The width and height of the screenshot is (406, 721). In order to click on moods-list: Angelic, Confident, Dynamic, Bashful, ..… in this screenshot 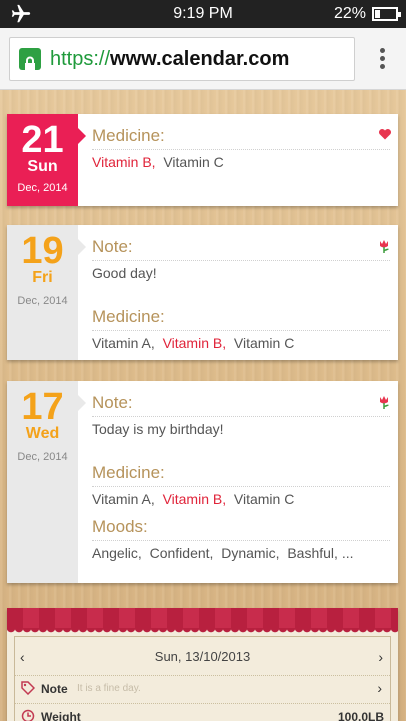, I will do `click(223, 553)`.